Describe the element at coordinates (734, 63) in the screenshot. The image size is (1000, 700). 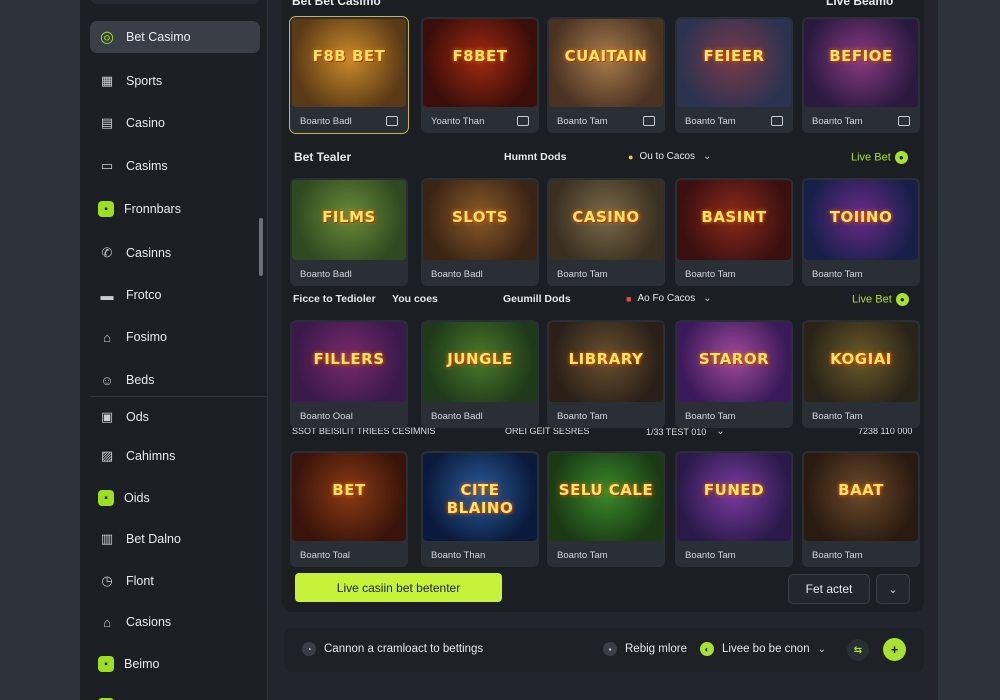
I see `game-thumbnail: FEIEER` at that location.